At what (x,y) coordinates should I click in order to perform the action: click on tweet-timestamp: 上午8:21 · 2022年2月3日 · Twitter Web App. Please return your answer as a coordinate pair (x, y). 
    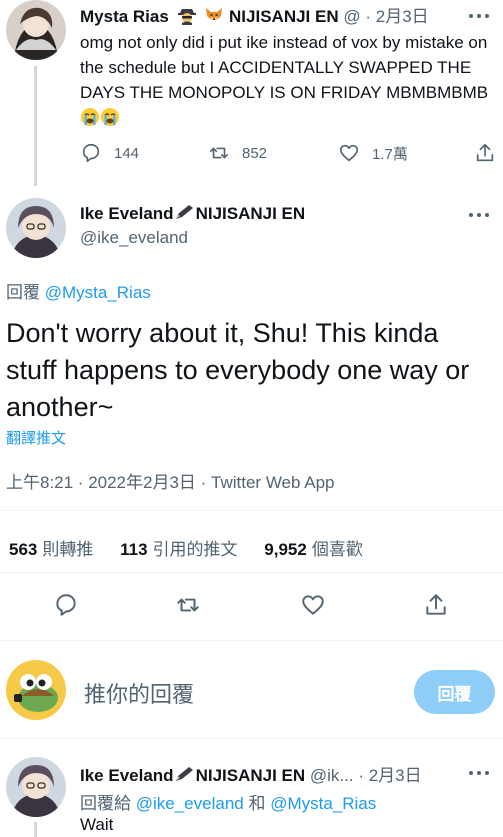
    Looking at the image, I should click on (170, 480).